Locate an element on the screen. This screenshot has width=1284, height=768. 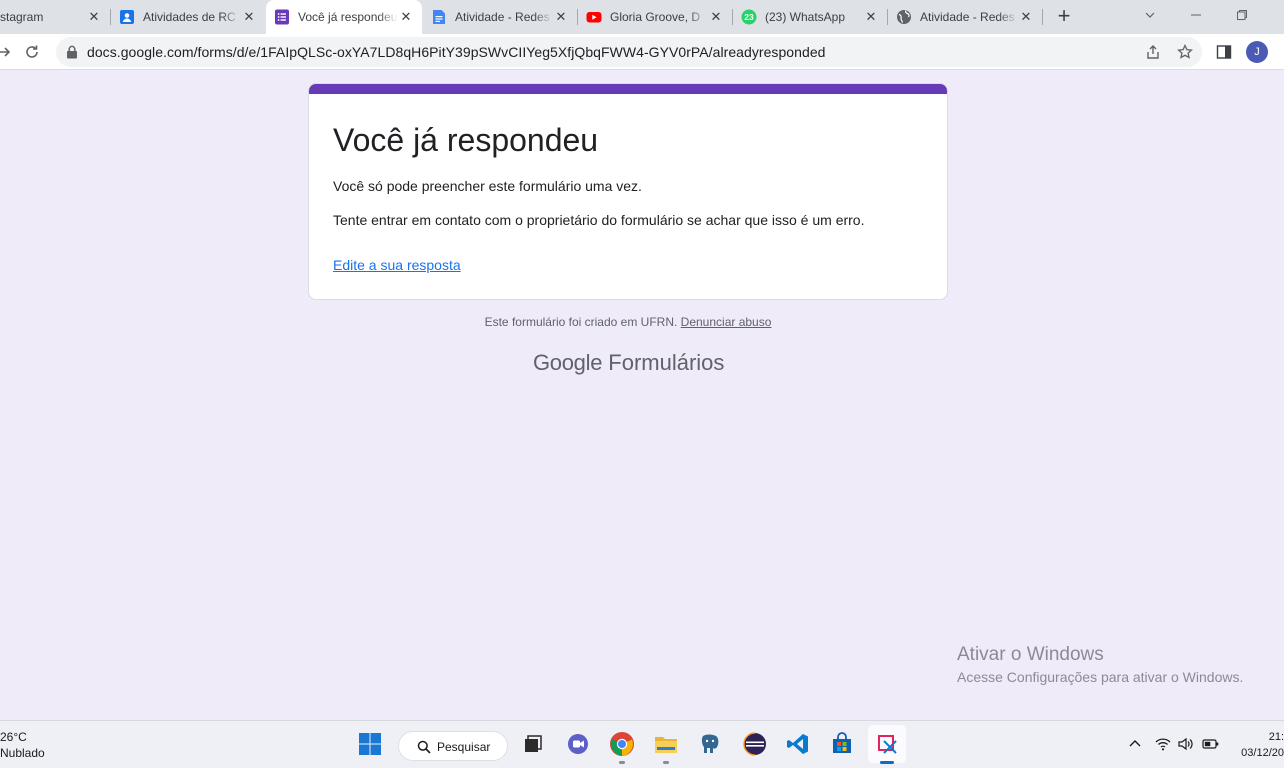
restore-icon is located at coordinates (1242, 15).